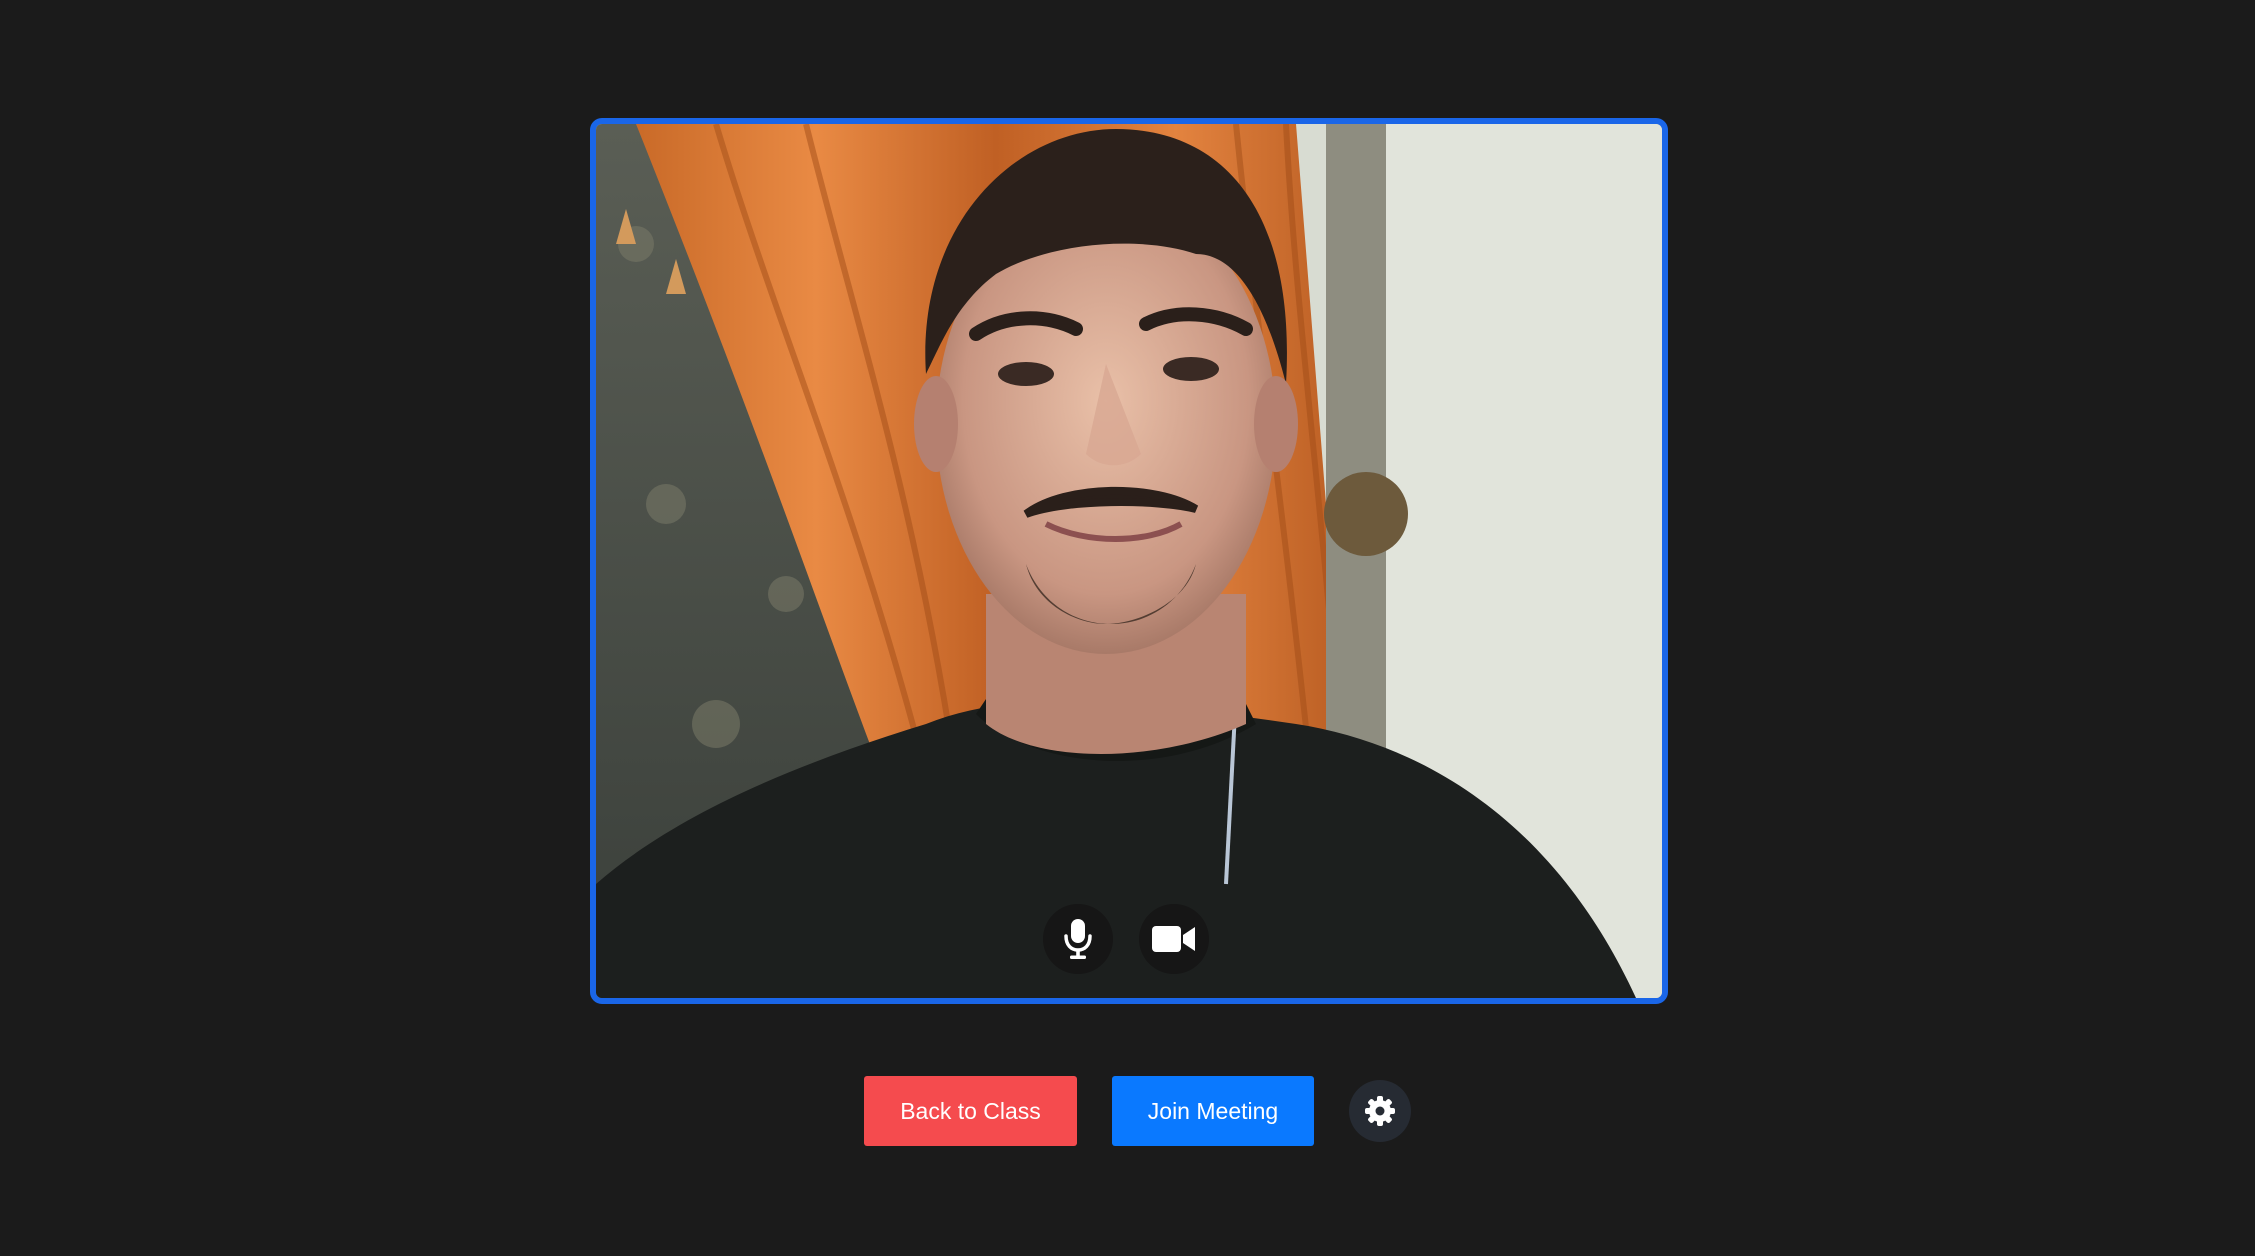 The image size is (2255, 1256). What do you see at coordinates (1213, 1111) in the screenshot?
I see `join-meeting-button: Join Meeting` at bounding box center [1213, 1111].